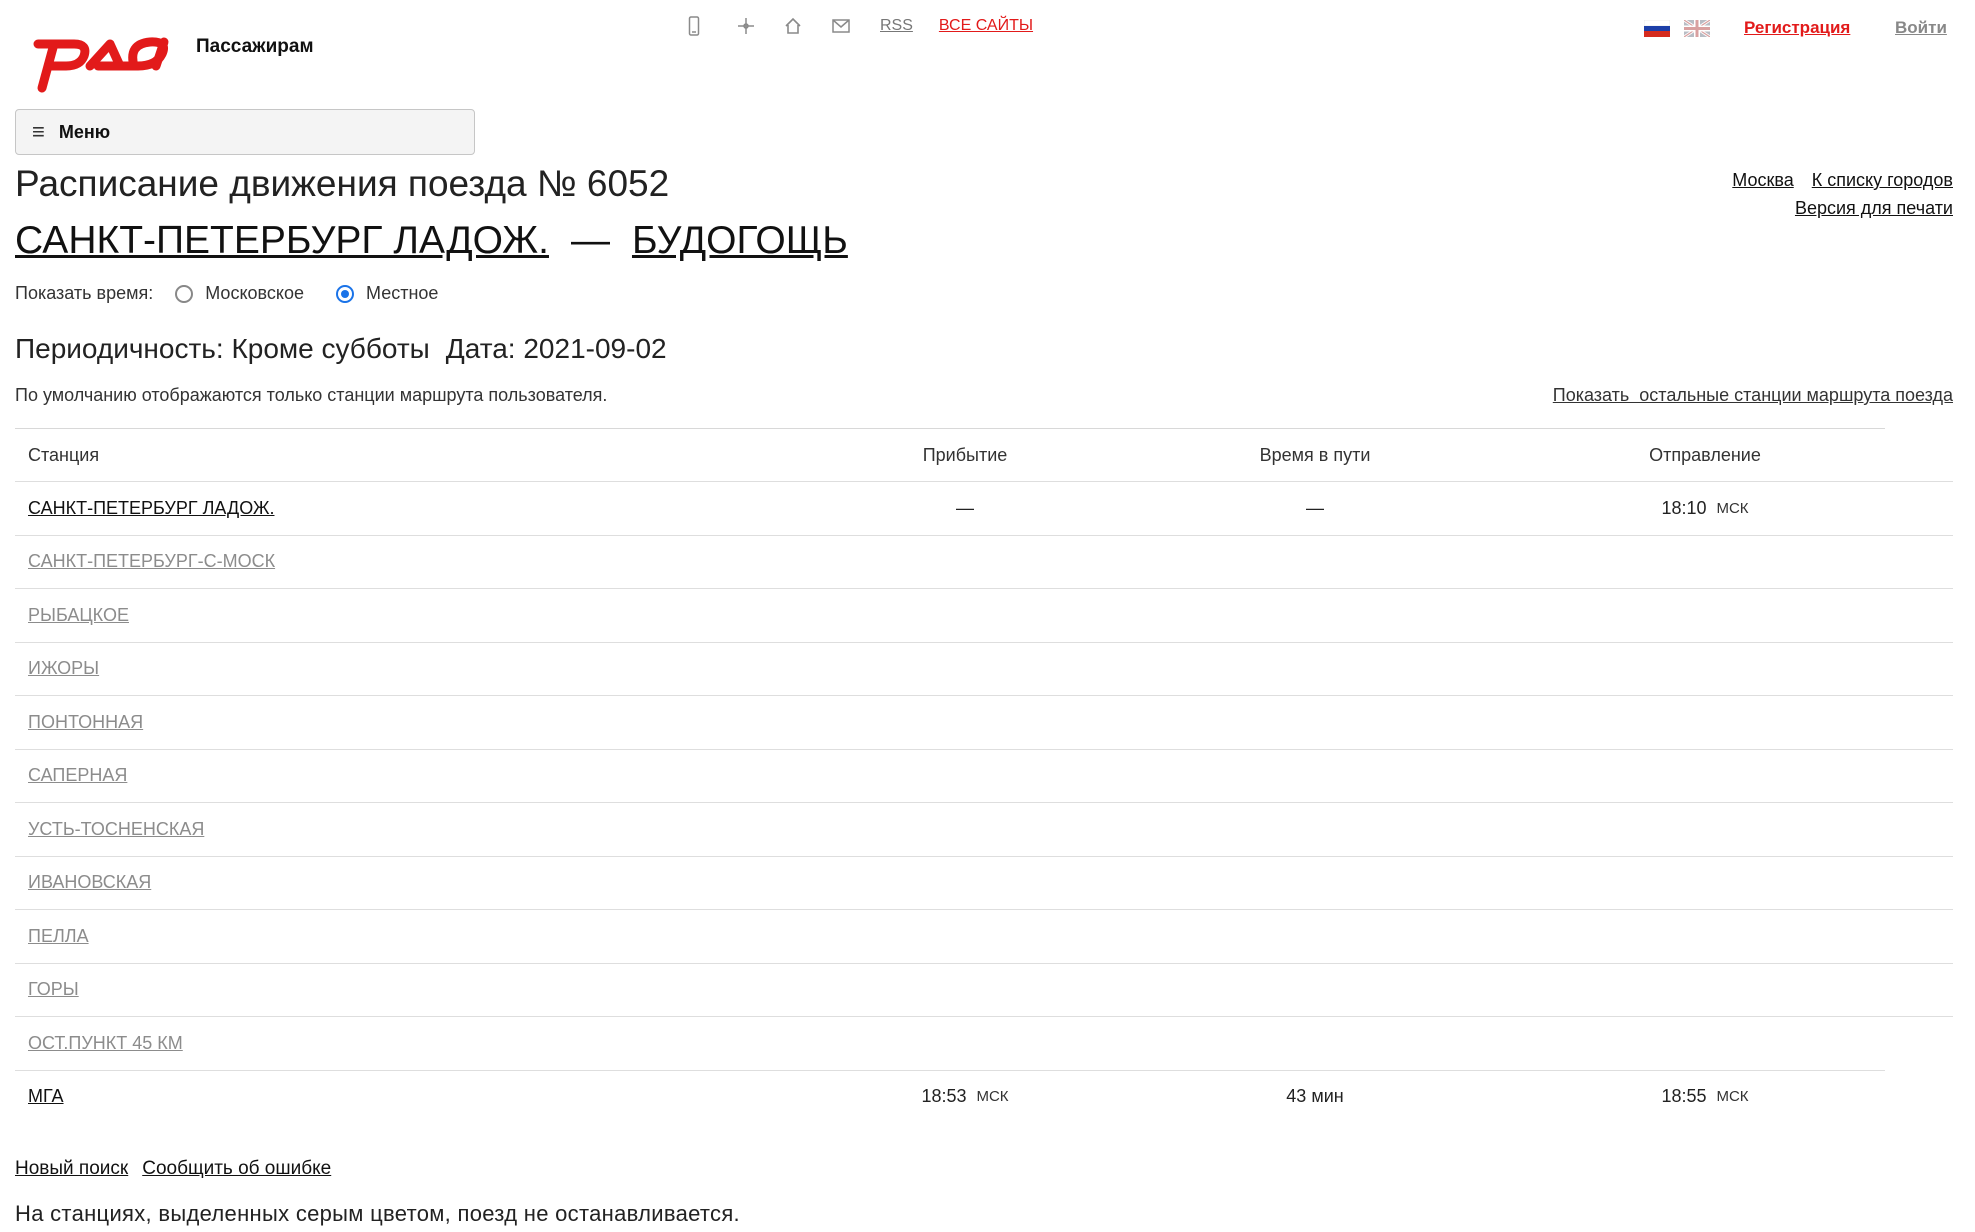  I want to click on arrival-cell: —, so click(965, 507).